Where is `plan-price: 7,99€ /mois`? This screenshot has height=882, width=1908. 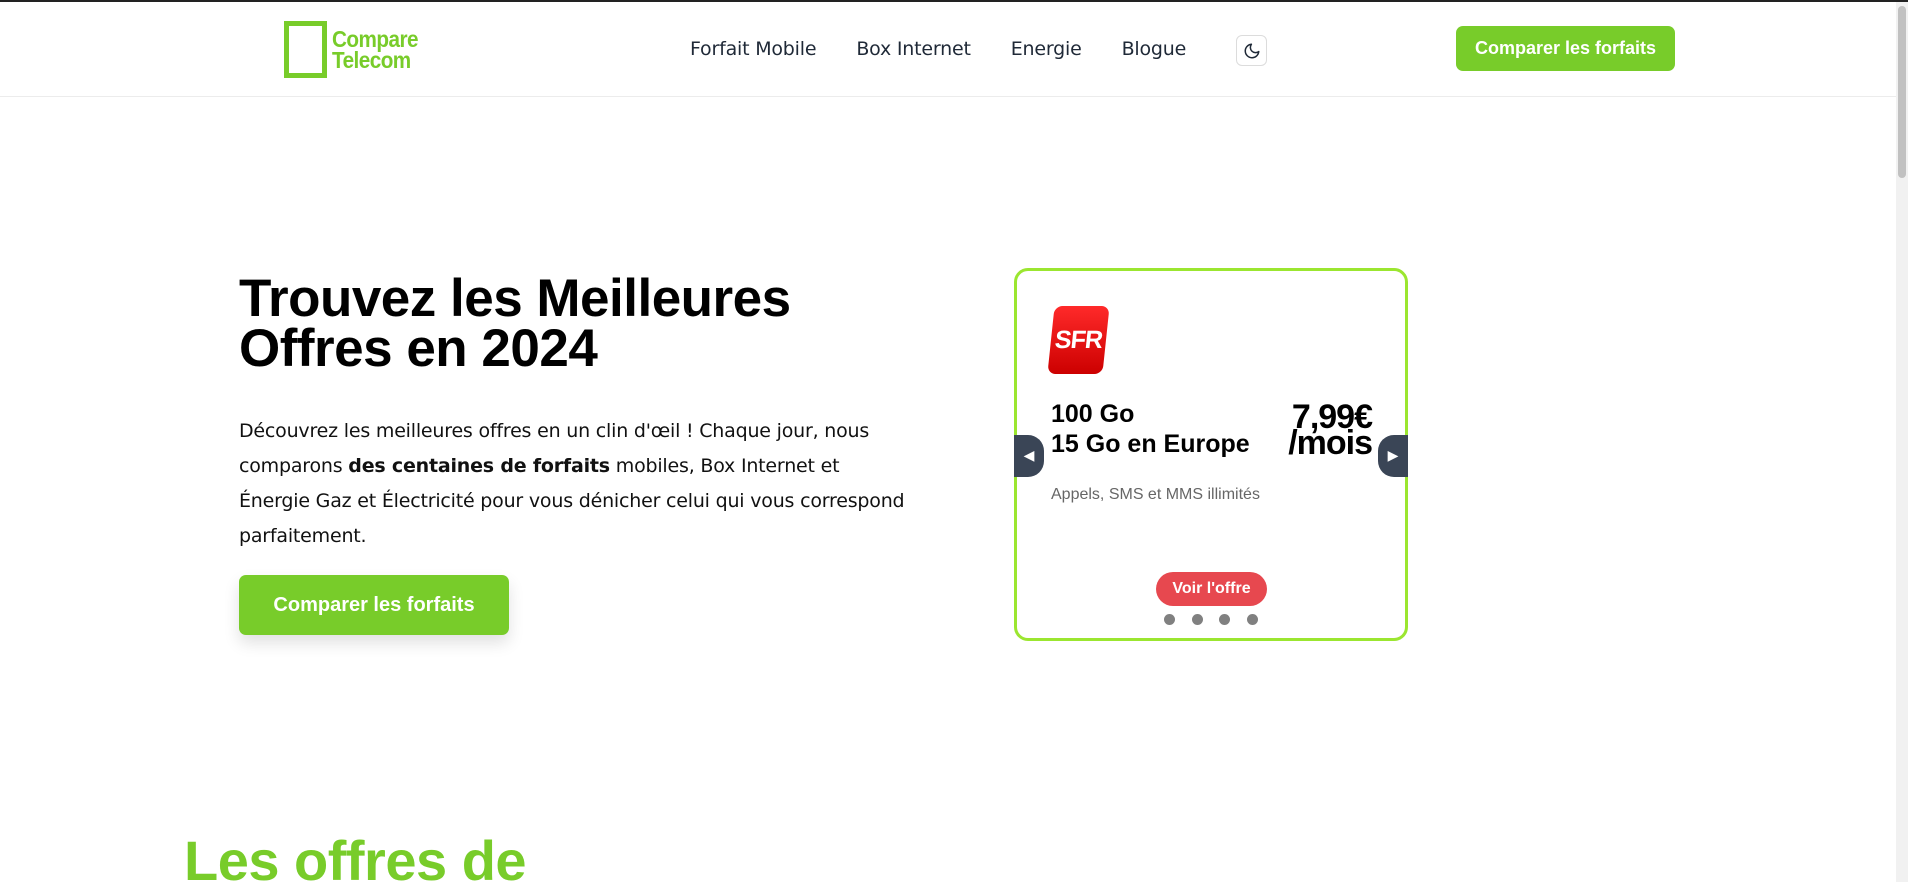
plan-price: 7,99€ /mois is located at coordinates (1330, 431).